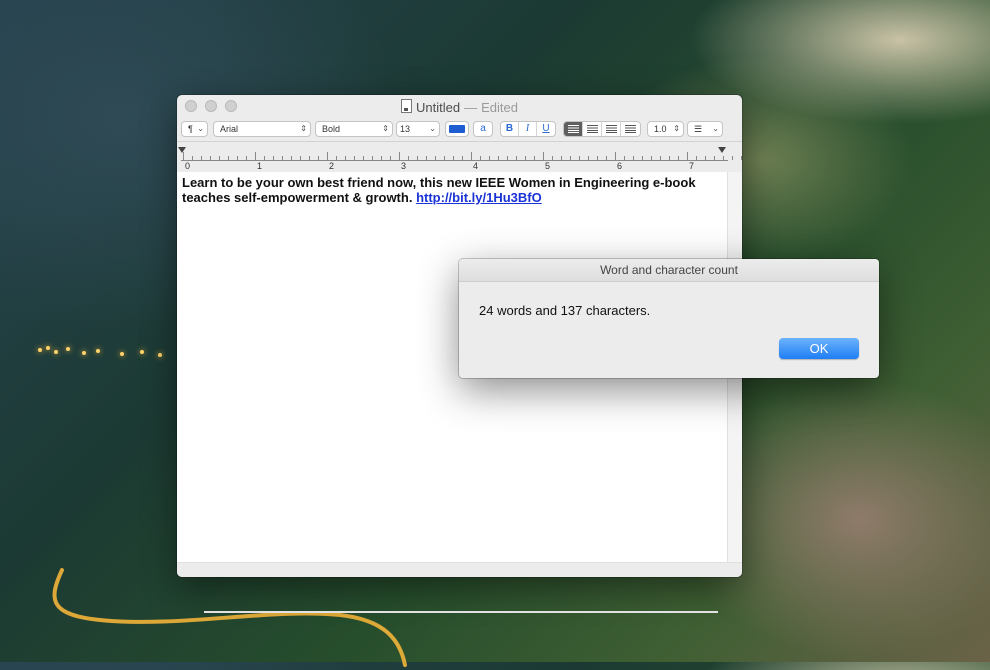 The height and width of the screenshot is (670, 990). What do you see at coordinates (260, 166) in the screenshot?
I see `ruler-number: 1` at bounding box center [260, 166].